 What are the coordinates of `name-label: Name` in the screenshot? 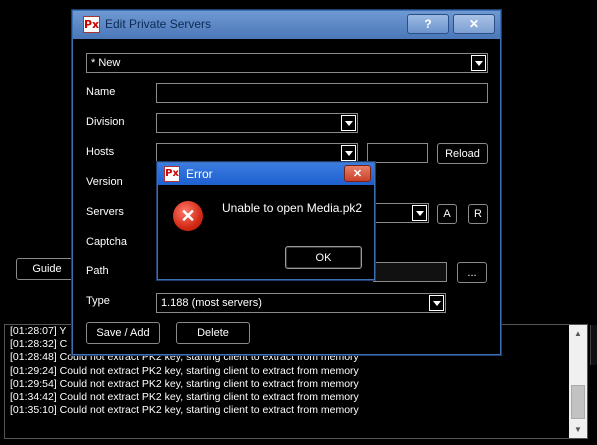 It's located at (101, 92).